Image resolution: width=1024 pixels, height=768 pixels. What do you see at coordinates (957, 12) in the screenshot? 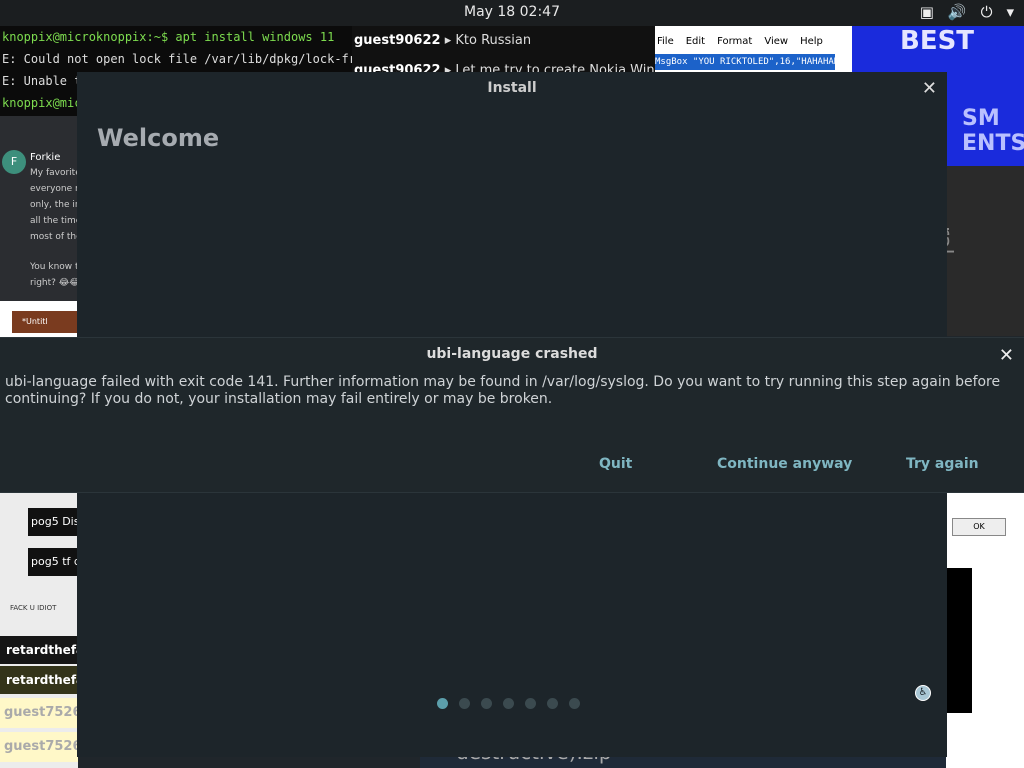
I see `volume-icon: 🔊` at bounding box center [957, 12].